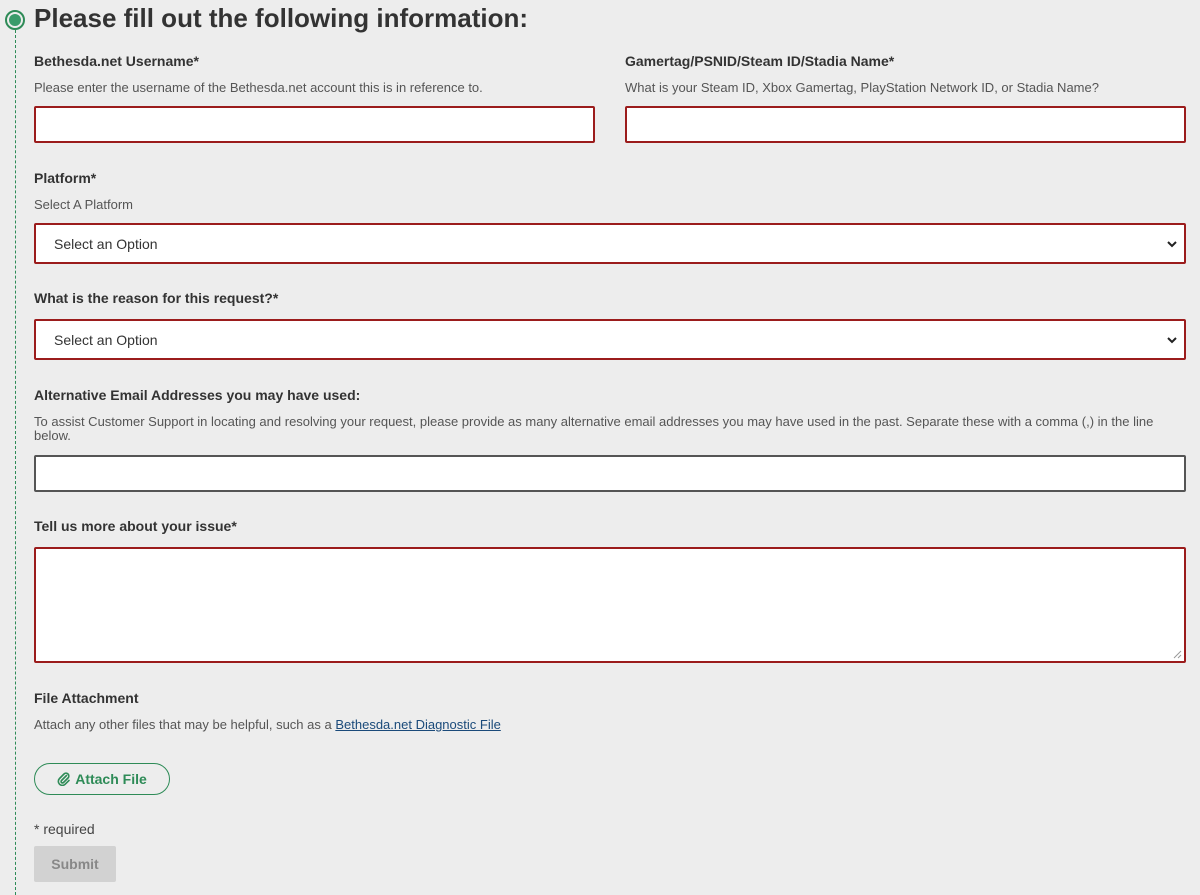  Describe the element at coordinates (760, 61) in the screenshot. I see `gamertag-label: Gamertag/PSNID/Steam ID/Stadia Name*` at that location.